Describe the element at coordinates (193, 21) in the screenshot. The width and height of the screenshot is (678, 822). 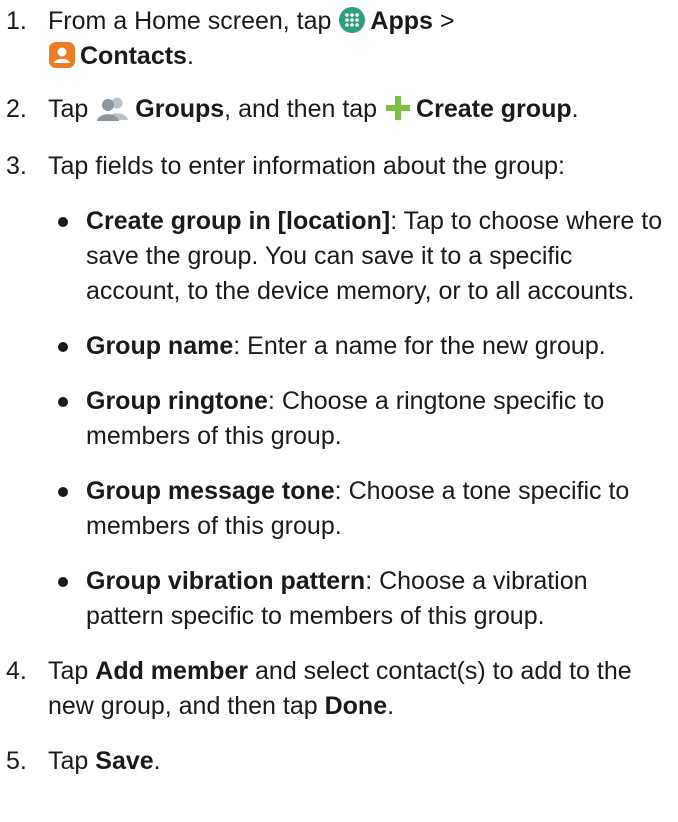
I see `step-text: From a Home screen, tap` at that location.